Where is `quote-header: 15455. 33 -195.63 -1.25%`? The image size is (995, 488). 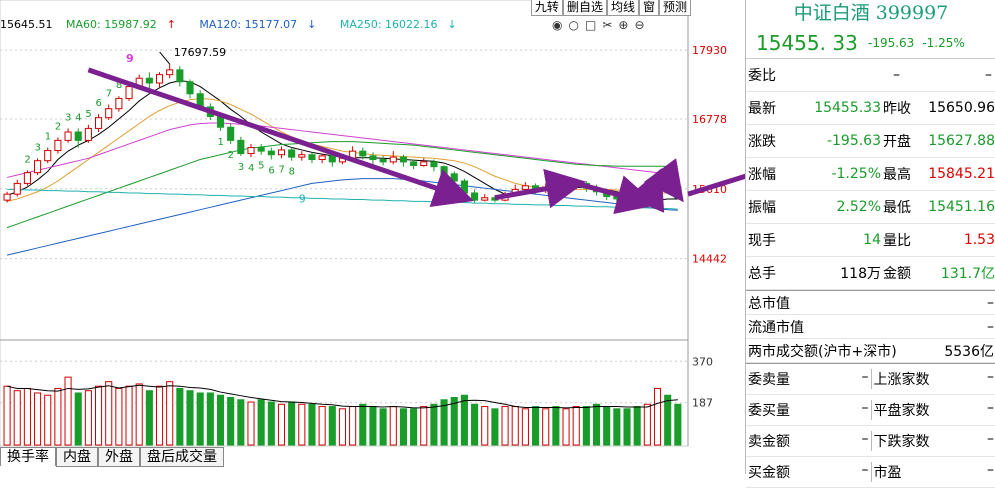 quote-header: 15455. 33 -195.63 -1.25% is located at coordinates (870, 43).